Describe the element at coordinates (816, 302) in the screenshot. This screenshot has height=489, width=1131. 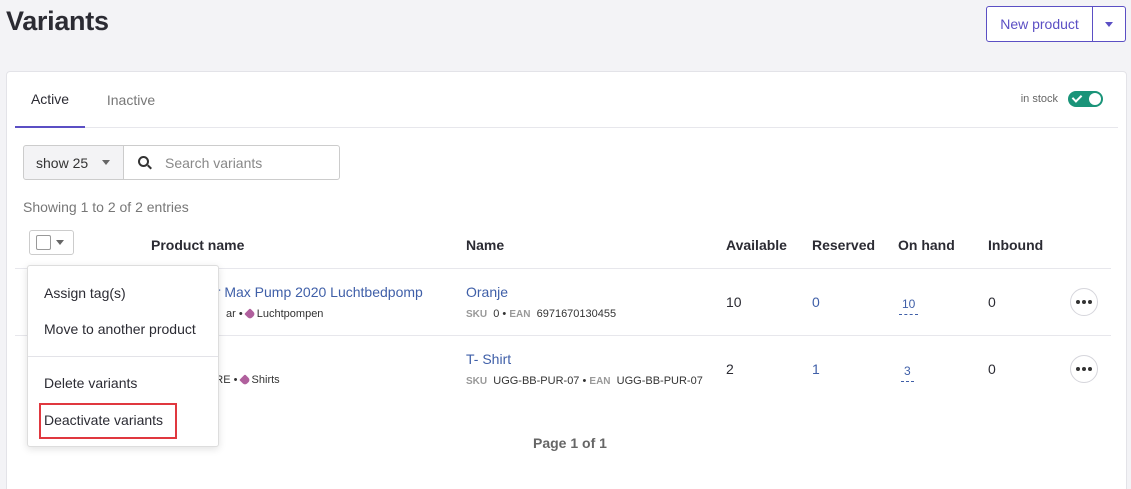
I see `reserved-link: 0` at that location.